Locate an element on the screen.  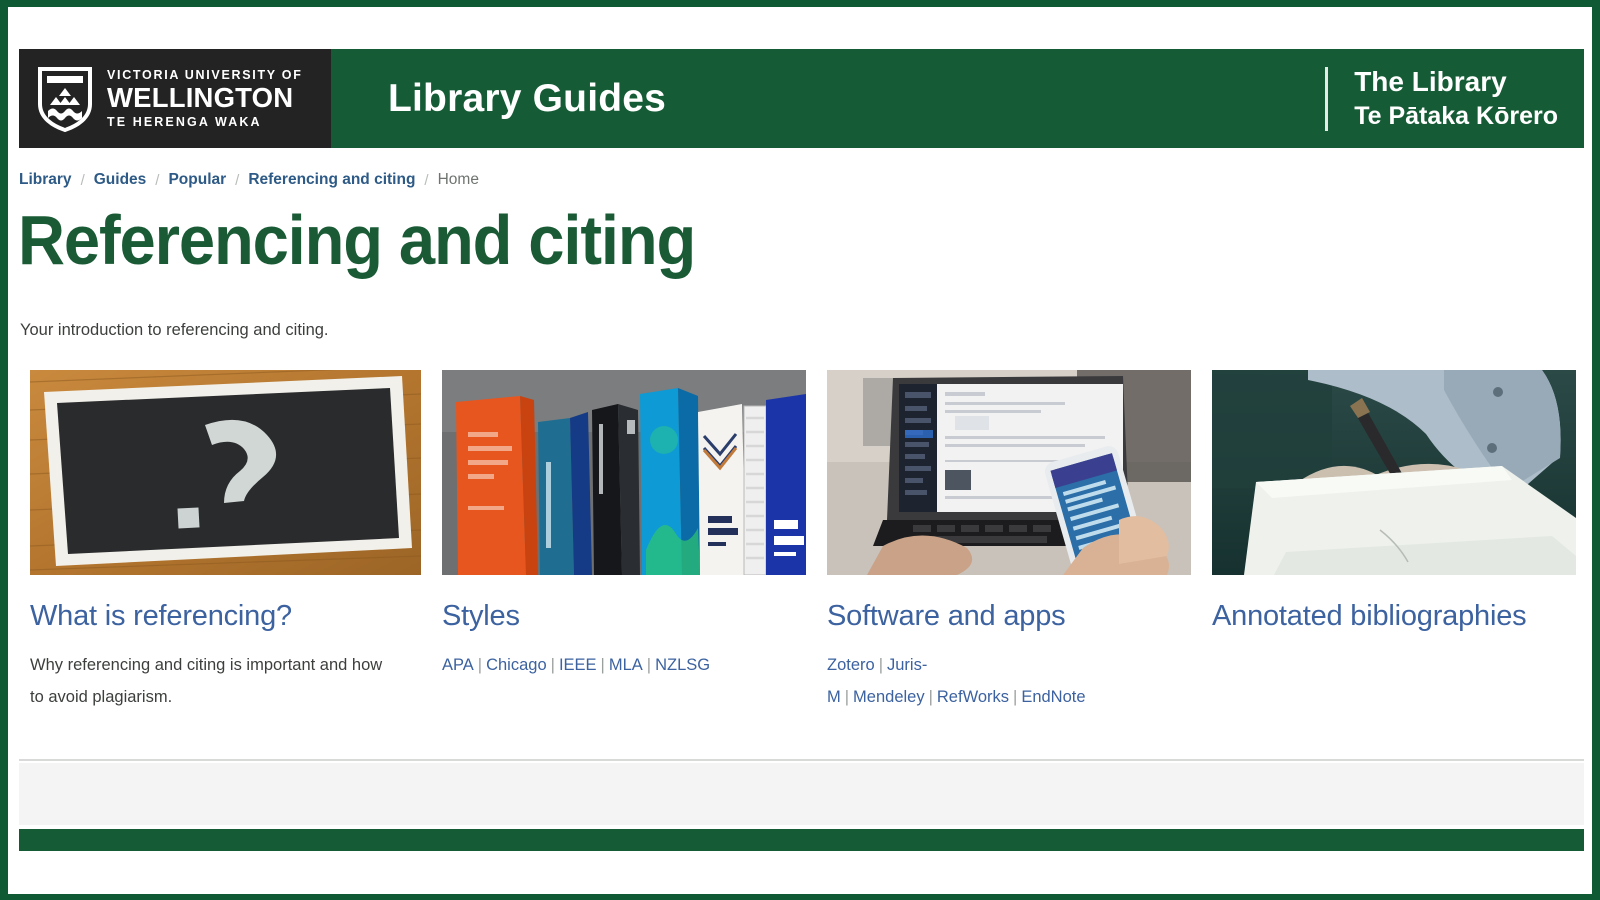
footer-divider is located at coordinates (801, 760).